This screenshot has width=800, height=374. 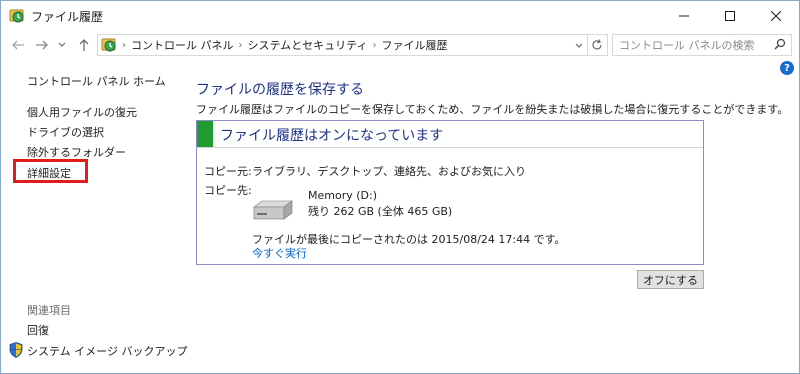 I want to click on sidebar-item-exclude-folders: 除外するフォルダー, so click(x=76, y=152).